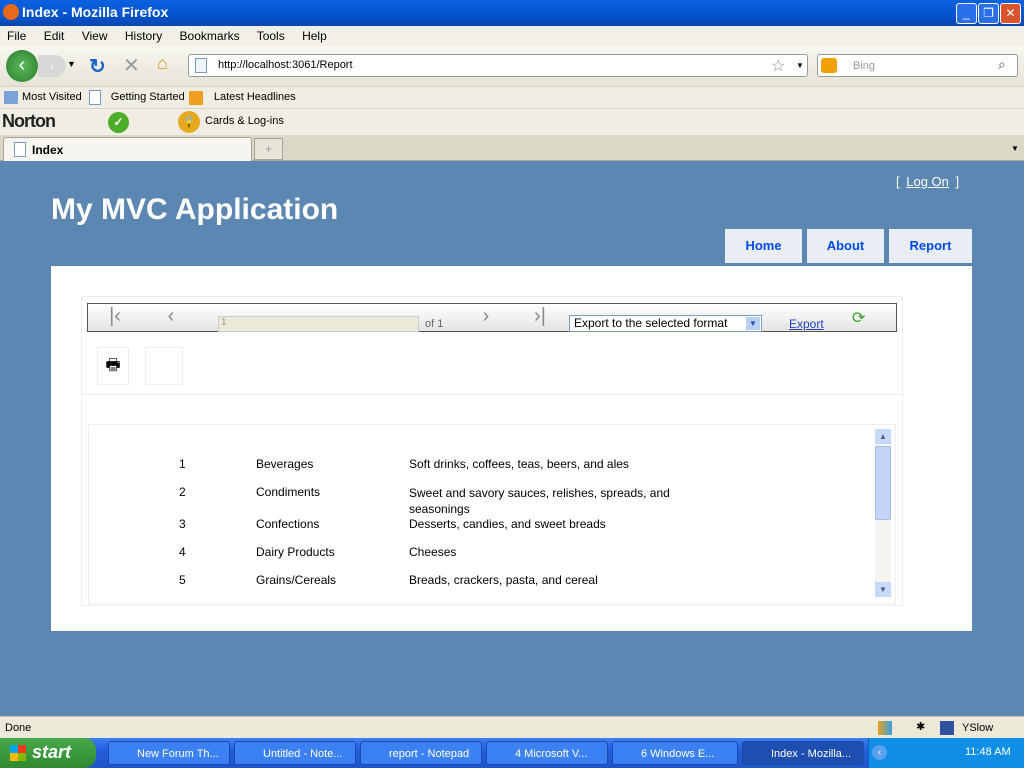  I want to click on logon-area: [ Log On ], so click(927, 181).